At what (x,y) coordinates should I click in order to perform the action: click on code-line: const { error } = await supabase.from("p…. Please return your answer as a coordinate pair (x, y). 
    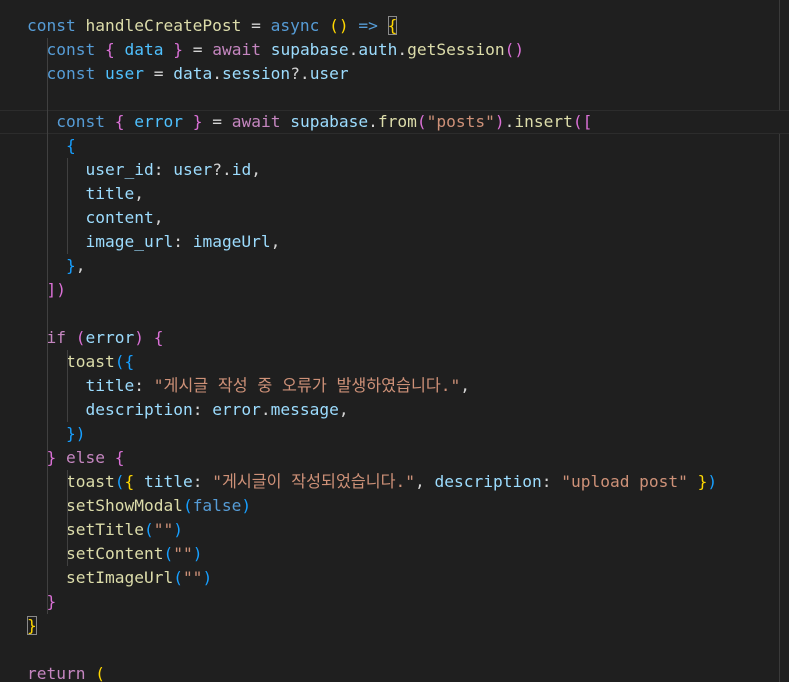
    Looking at the image, I should click on (394, 122).